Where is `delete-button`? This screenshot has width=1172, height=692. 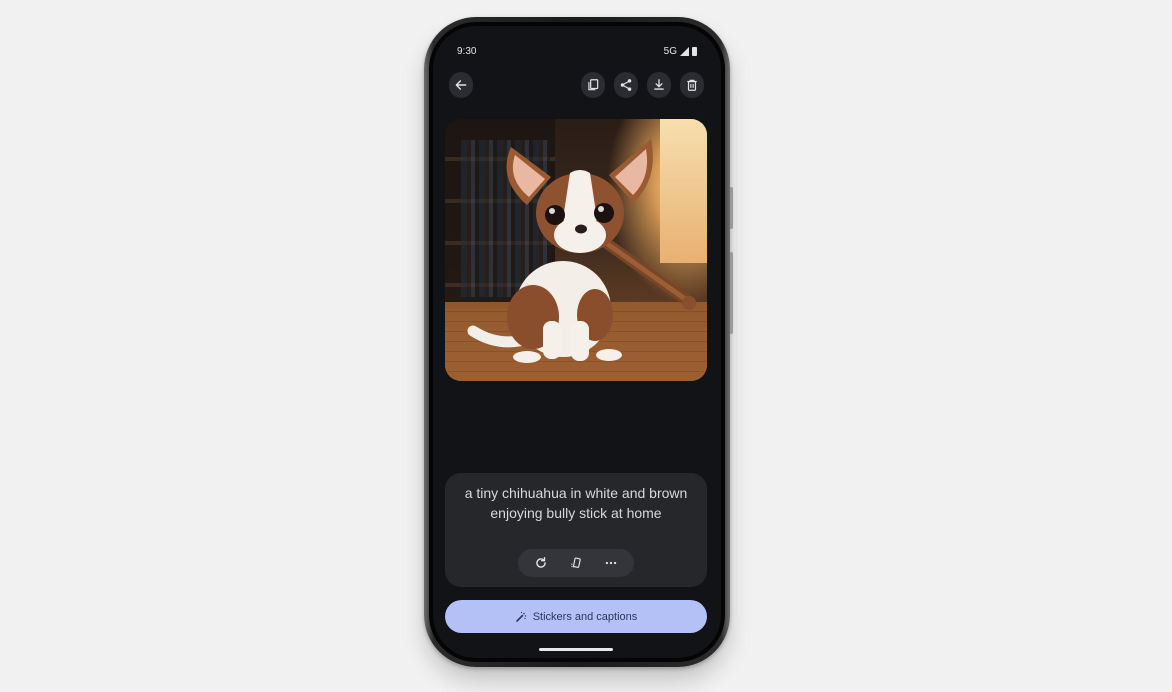
delete-button is located at coordinates (692, 85).